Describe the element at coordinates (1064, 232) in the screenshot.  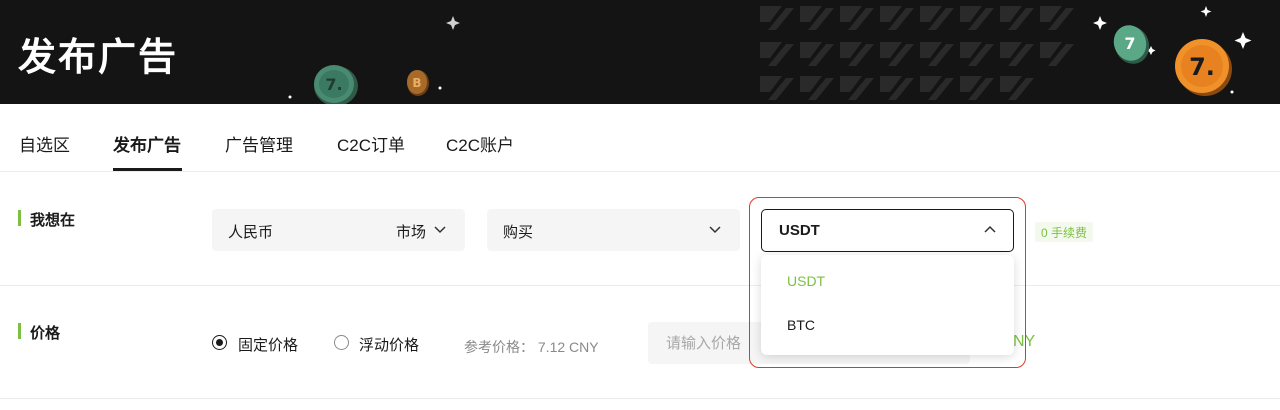
I see `fee-badge: 0 手续费` at that location.